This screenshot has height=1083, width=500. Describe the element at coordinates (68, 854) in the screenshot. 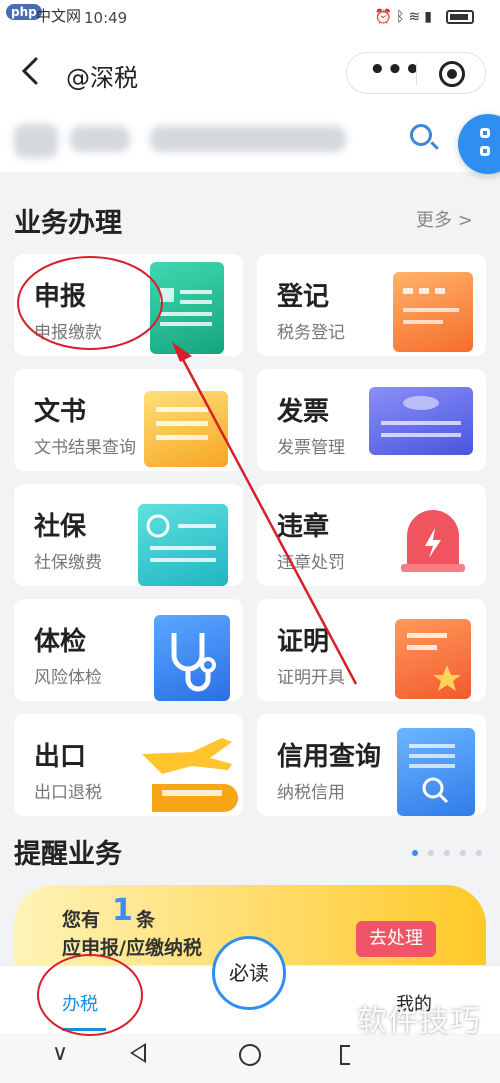

I see `reminder-section-title: 提醒业务` at that location.